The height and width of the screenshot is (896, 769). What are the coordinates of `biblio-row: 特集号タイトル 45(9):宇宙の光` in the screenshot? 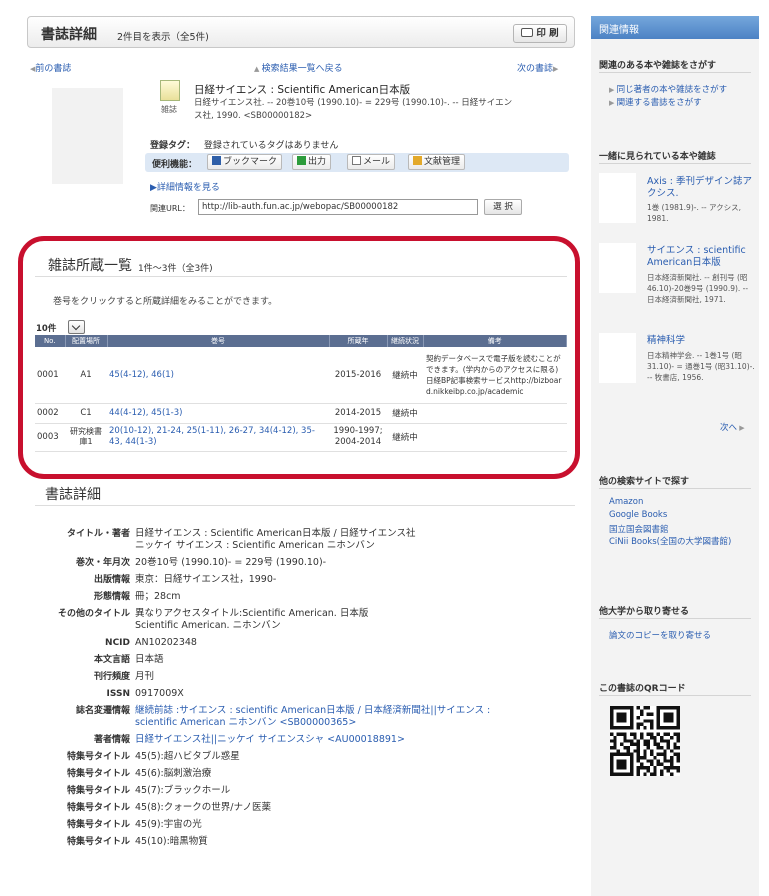 It's located at (134, 824).